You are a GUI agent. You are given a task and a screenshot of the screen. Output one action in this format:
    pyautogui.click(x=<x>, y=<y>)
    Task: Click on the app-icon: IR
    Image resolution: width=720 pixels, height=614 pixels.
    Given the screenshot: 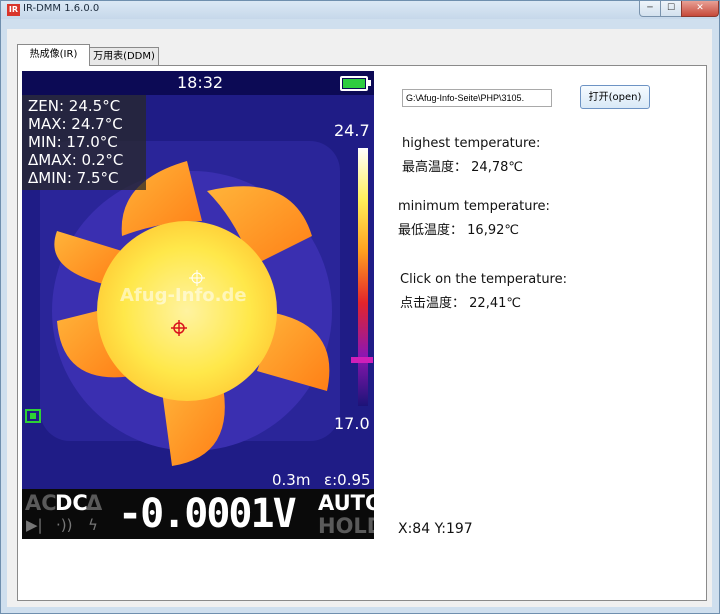 What is the action you would take?
    pyautogui.click(x=13, y=10)
    